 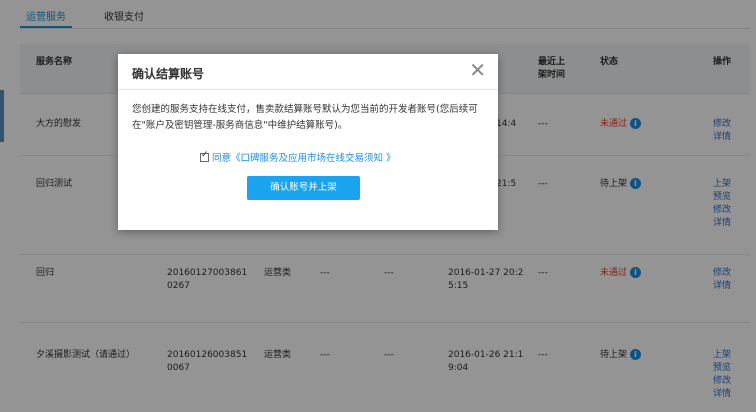 What do you see at coordinates (477, 70) in the screenshot?
I see `close-icon: ✕` at bounding box center [477, 70].